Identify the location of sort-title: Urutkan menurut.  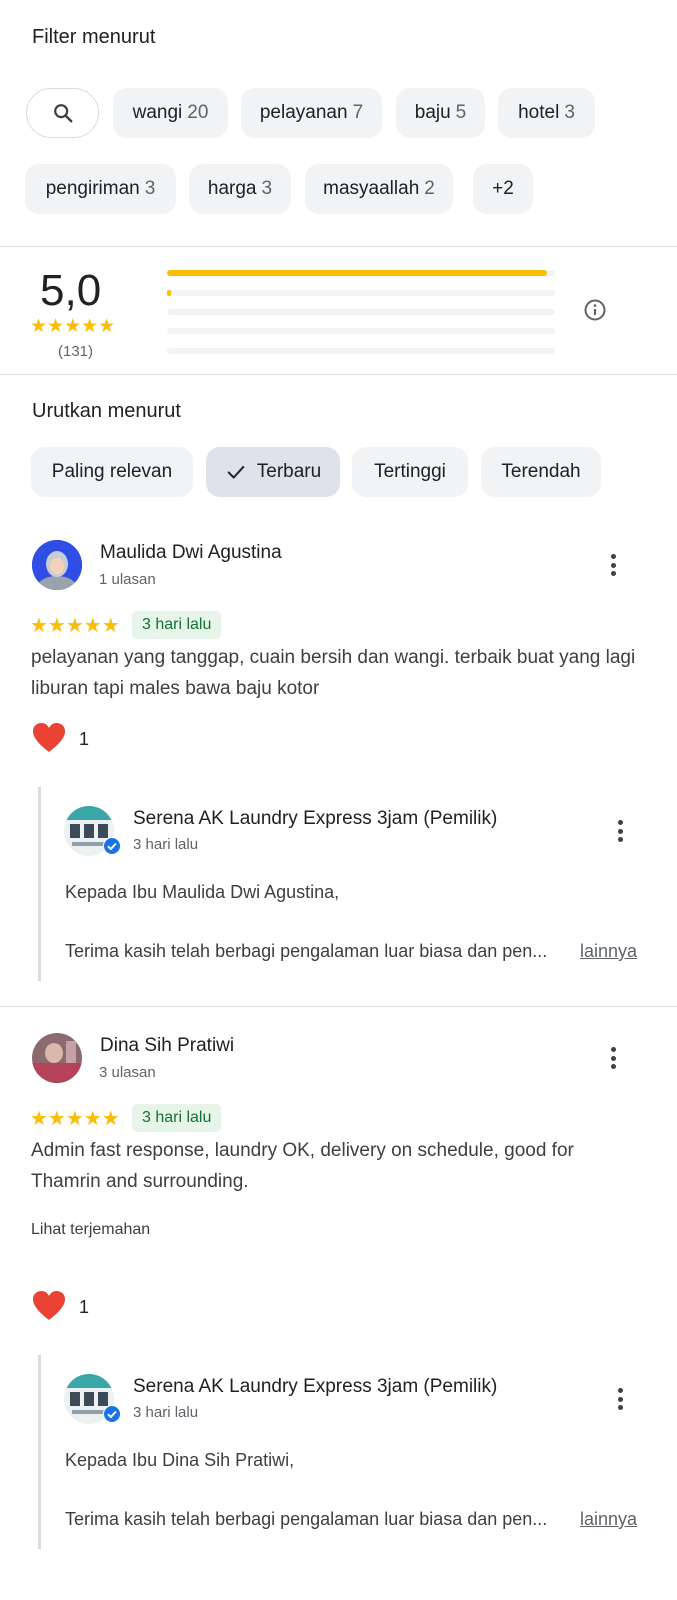
(106, 411).